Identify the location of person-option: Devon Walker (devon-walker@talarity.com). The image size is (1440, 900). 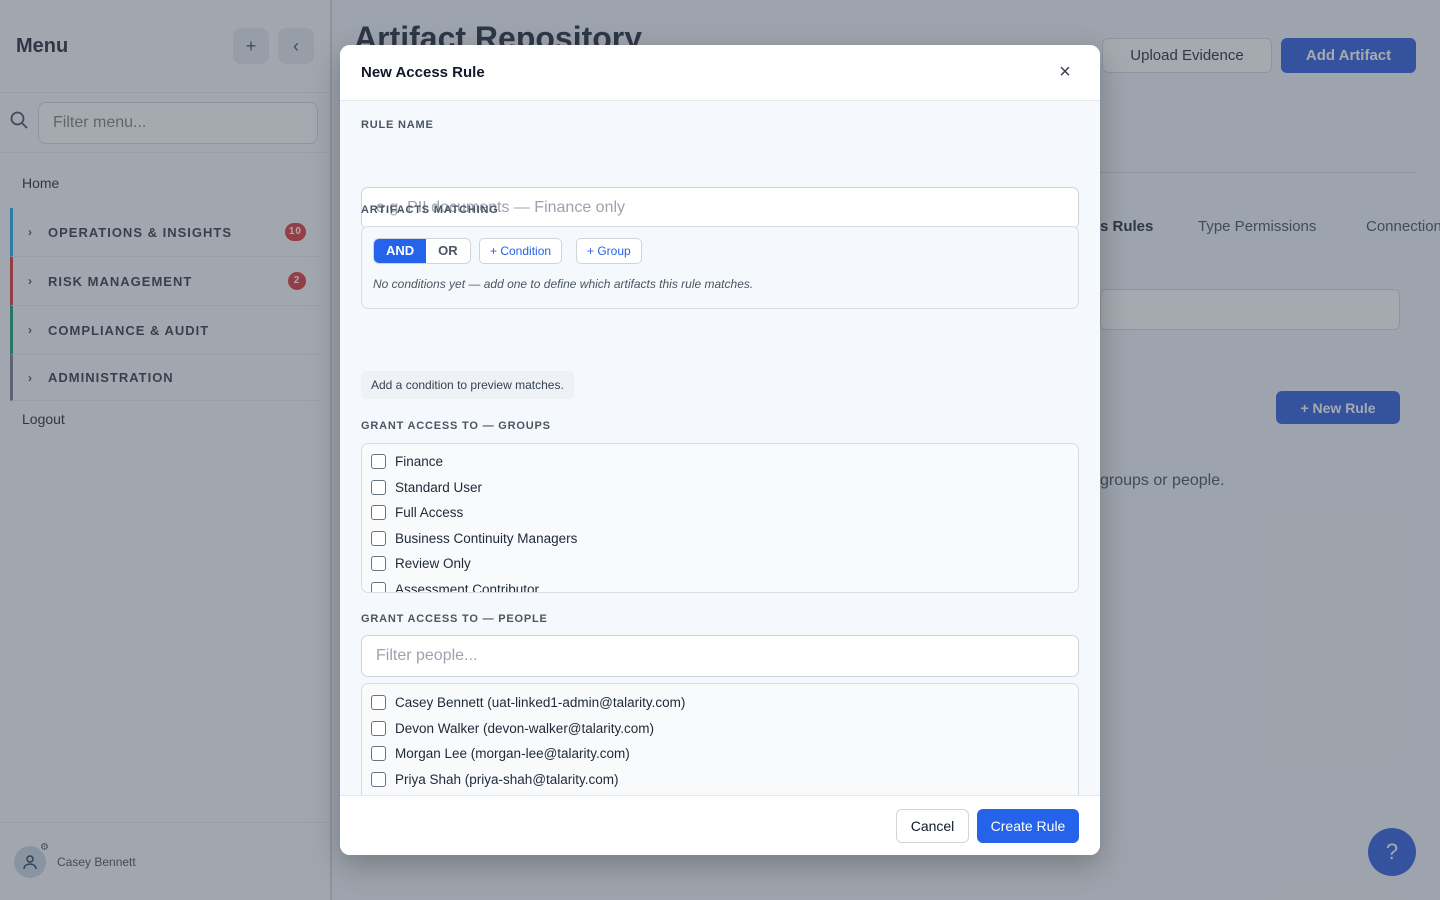
(720, 729).